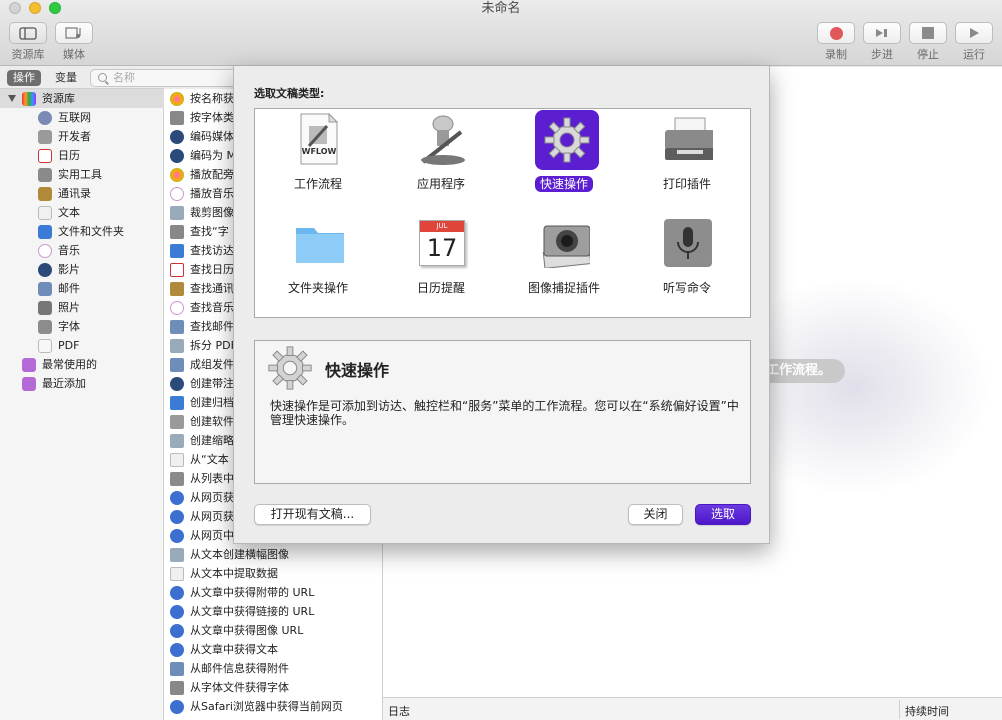 Image resolution: width=1002 pixels, height=720 pixels. I want to click on list-item: 裁剪图像, so click(202, 212).